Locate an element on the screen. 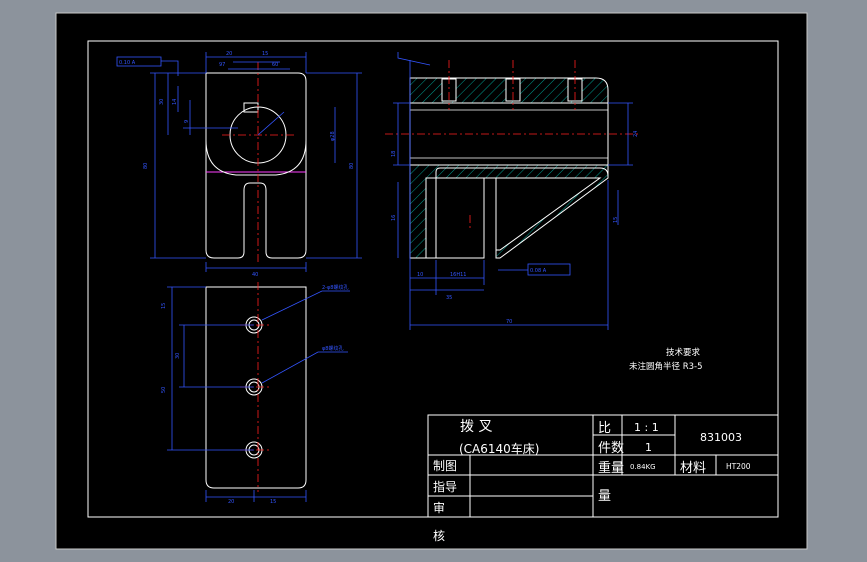 Image resolution: width=867 pixels, height=562 pixels. ratio-label: 比 is located at coordinates (604, 428).